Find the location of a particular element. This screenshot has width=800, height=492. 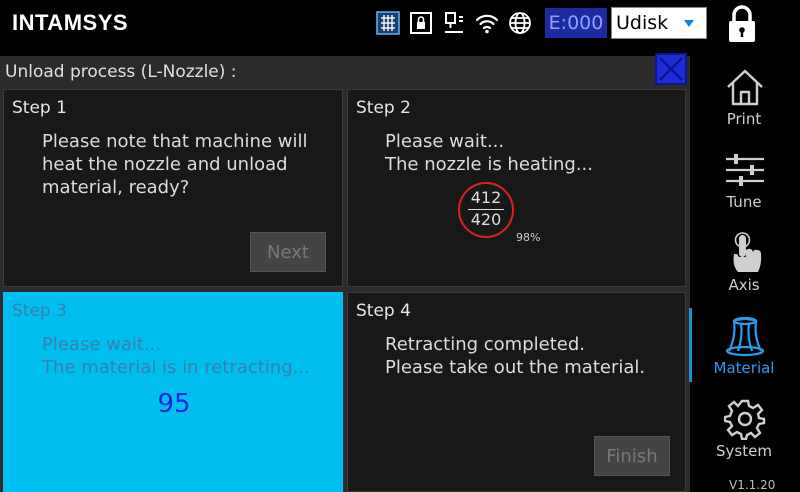

nav-item-system: System is located at coordinates (747, 434).